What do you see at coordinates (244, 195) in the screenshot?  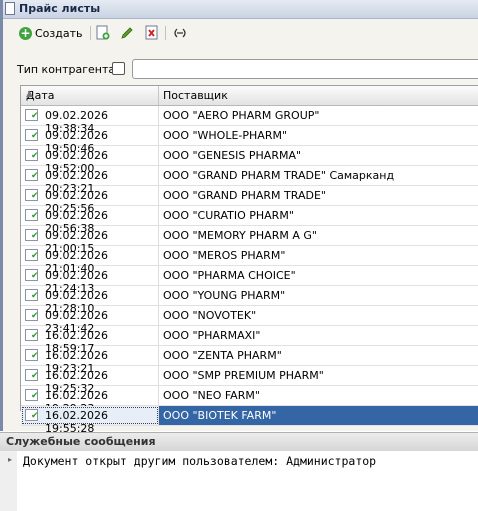 I see `supplier-cell: ООО "GRAND PHARM TRADE"` at bounding box center [244, 195].